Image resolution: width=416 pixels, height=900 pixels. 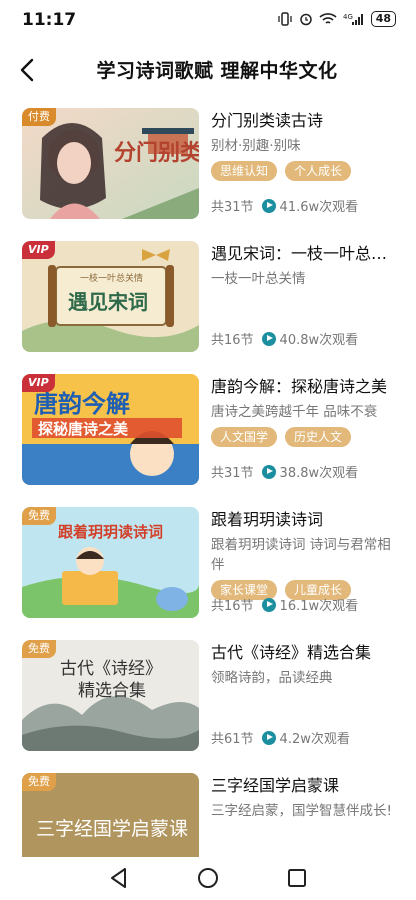 I want to click on nav-back-button, so click(x=119, y=878).